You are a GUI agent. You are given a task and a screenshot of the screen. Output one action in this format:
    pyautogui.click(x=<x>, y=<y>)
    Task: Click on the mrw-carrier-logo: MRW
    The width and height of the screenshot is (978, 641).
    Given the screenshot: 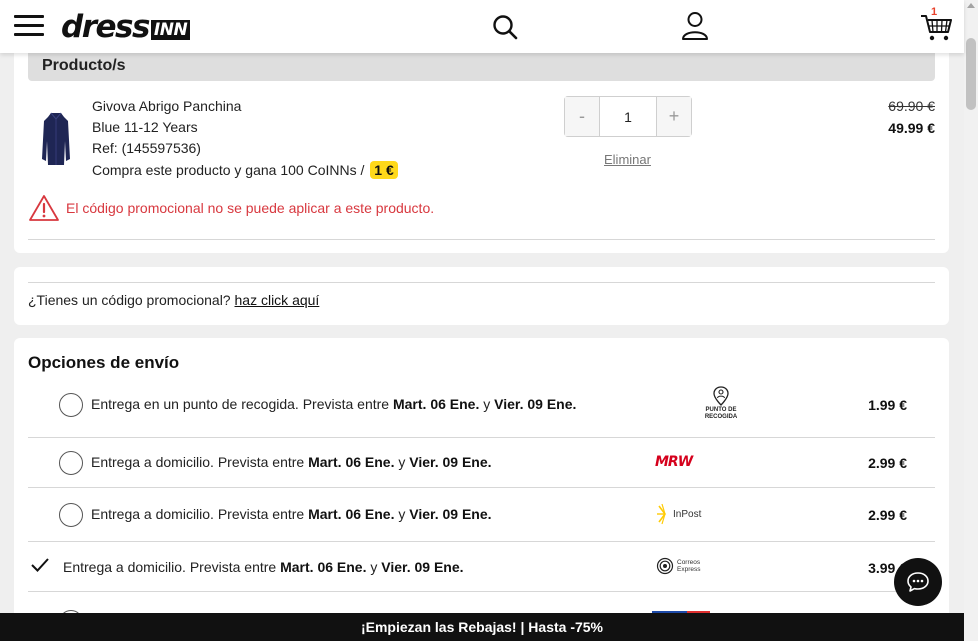 What is the action you would take?
    pyautogui.click(x=674, y=462)
    